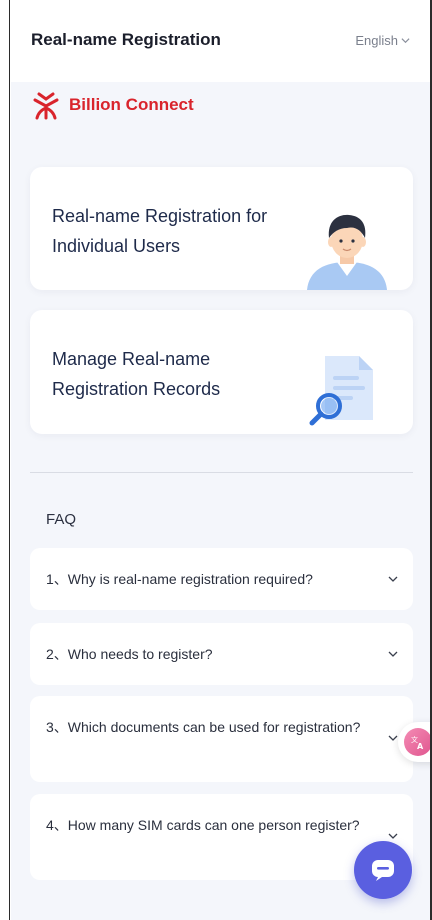 This screenshot has width=432, height=920. I want to click on chat-icon, so click(383, 870).